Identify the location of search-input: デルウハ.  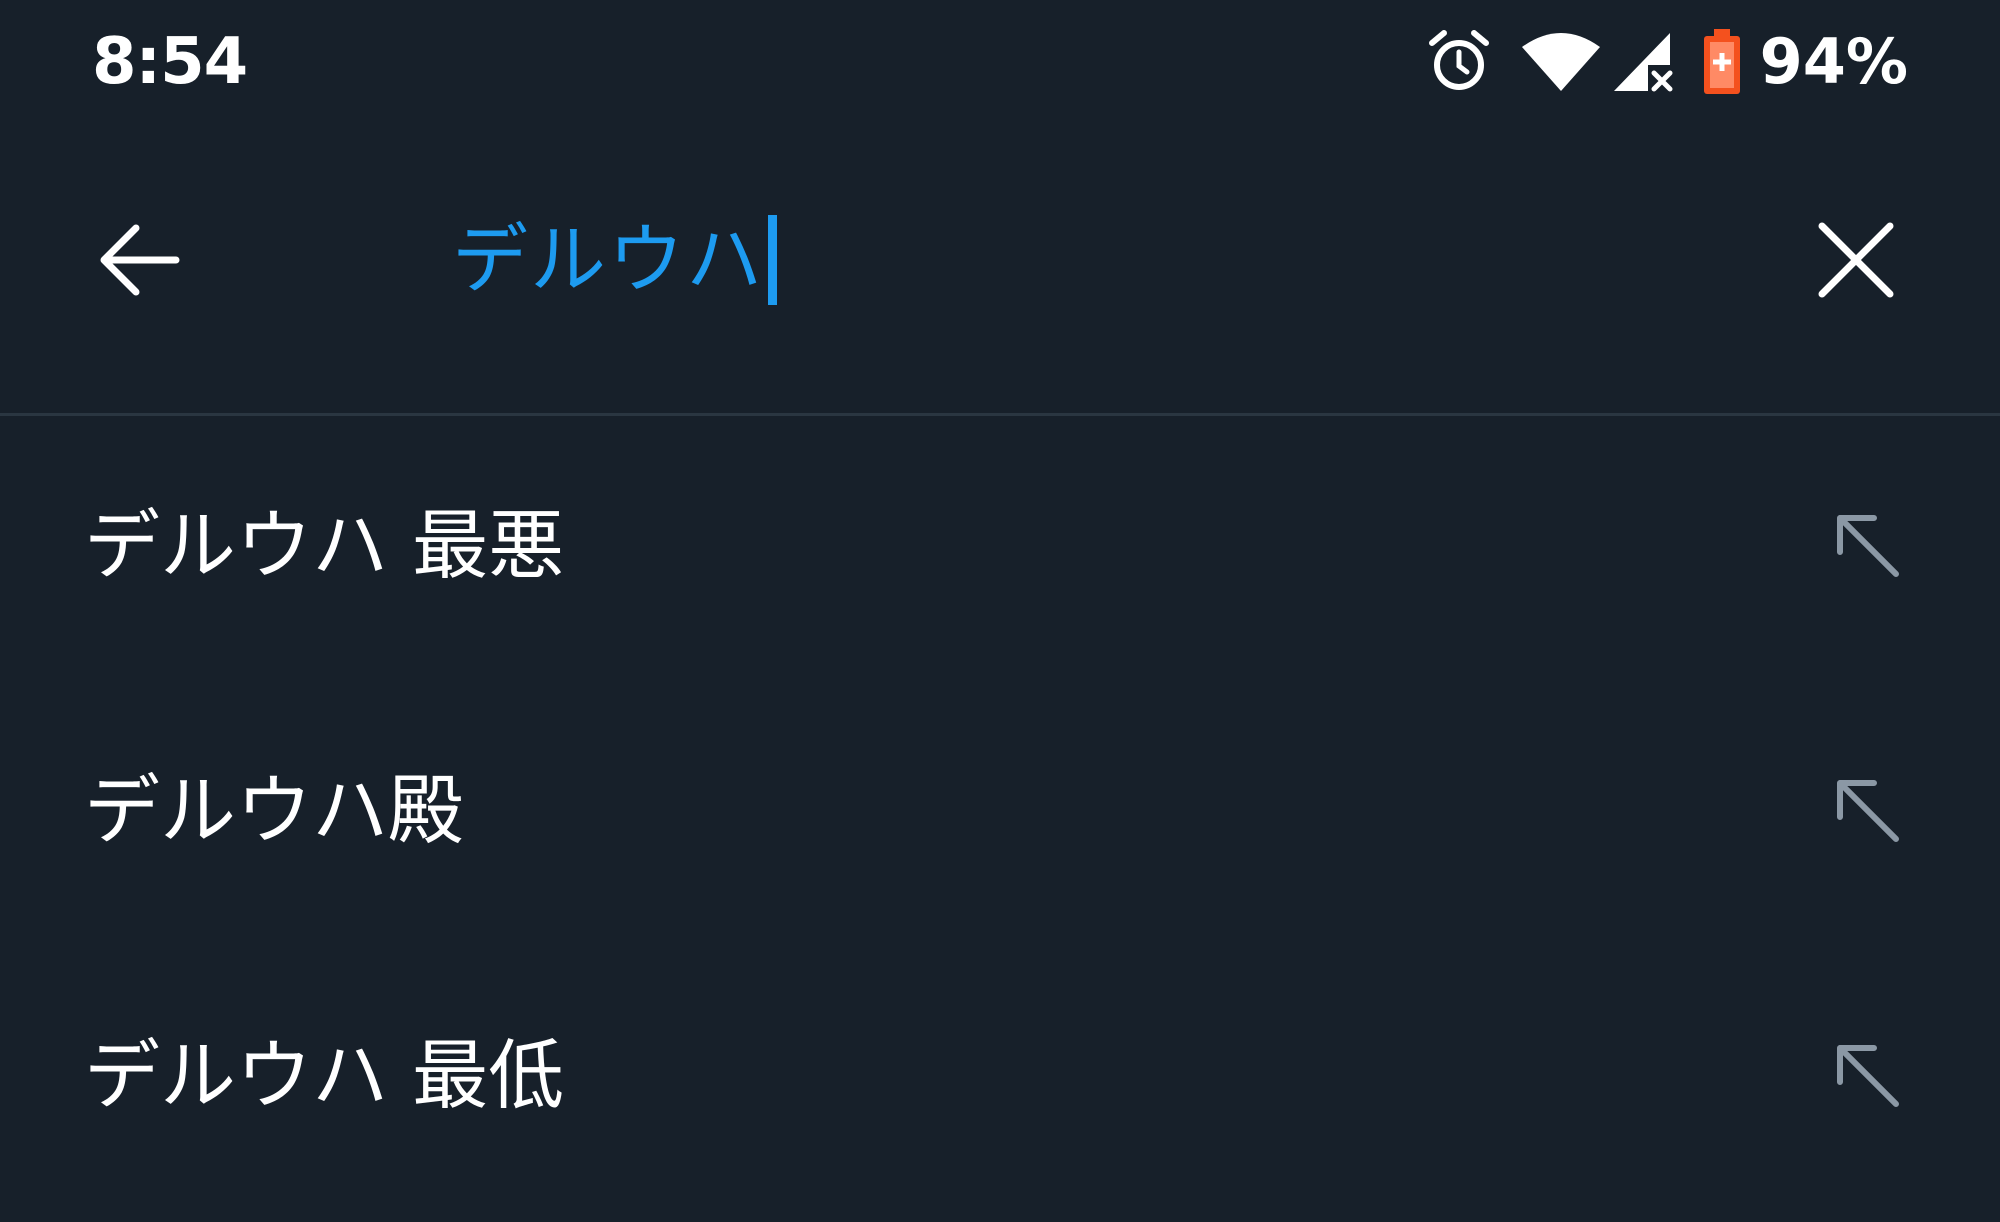
(614, 260).